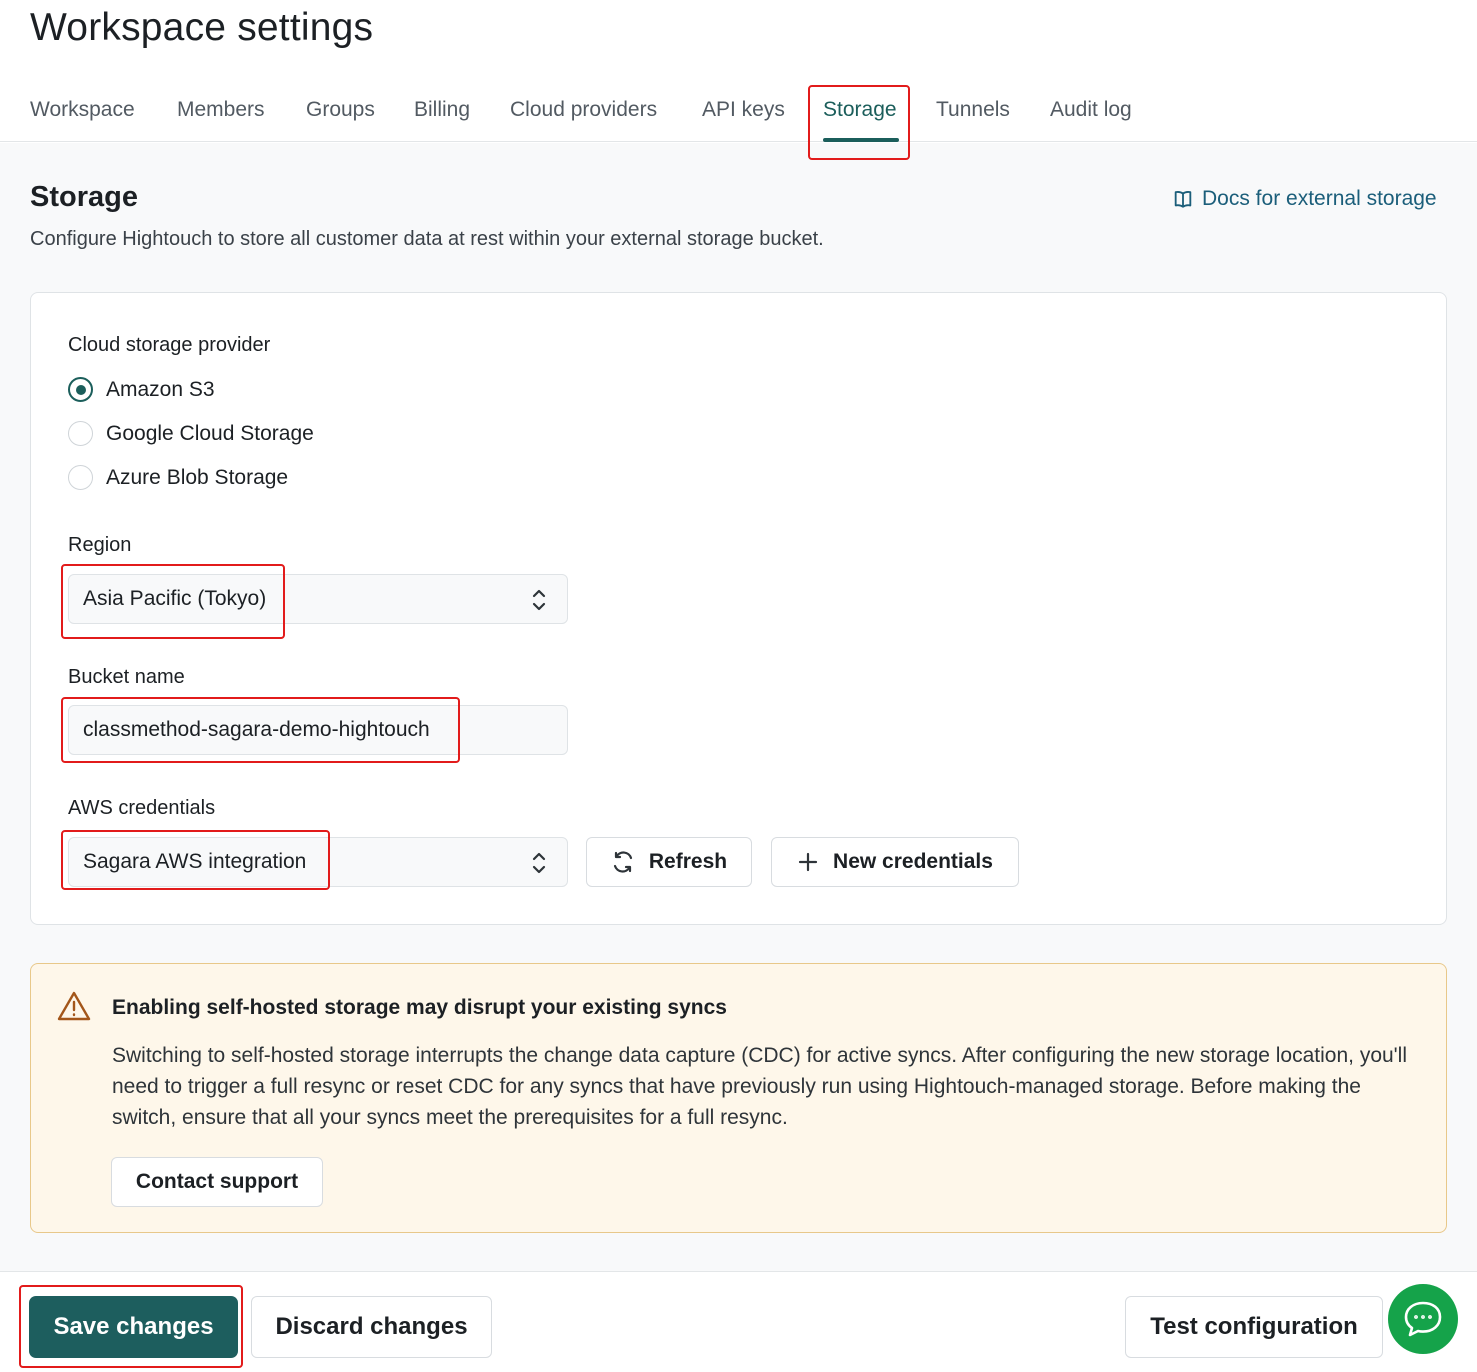 This screenshot has height=1372, width=1477. Describe the element at coordinates (442, 110) in the screenshot. I see `tab-billing: Billing` at that location.